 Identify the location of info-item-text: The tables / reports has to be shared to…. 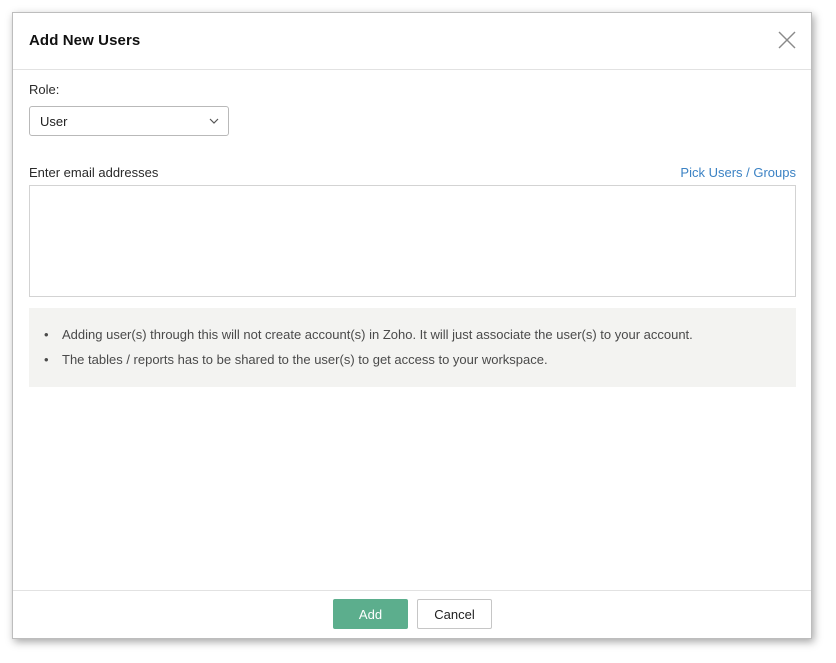
(305, 359).